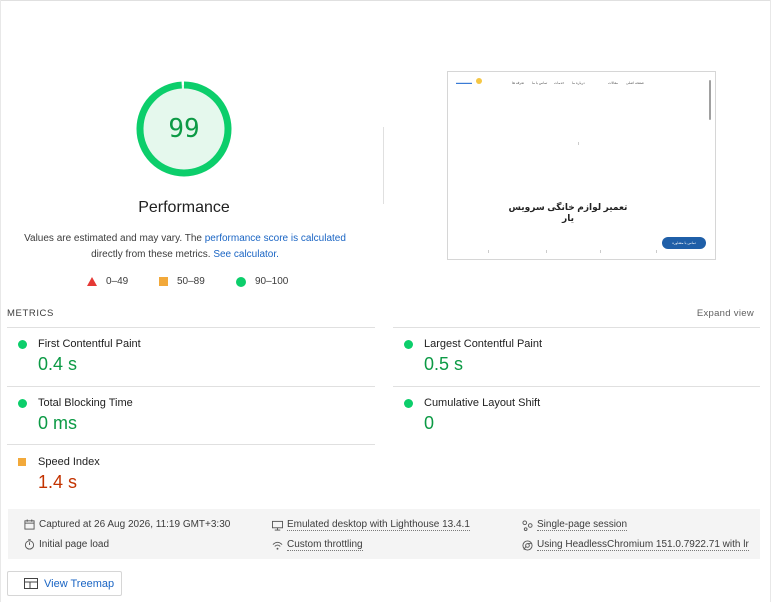 The height and width of the screenshot is (602, 771). Describe the element at coordinates (85, 403) in the screenshot. I see `metric-name: Total Blocking Time` at that location.